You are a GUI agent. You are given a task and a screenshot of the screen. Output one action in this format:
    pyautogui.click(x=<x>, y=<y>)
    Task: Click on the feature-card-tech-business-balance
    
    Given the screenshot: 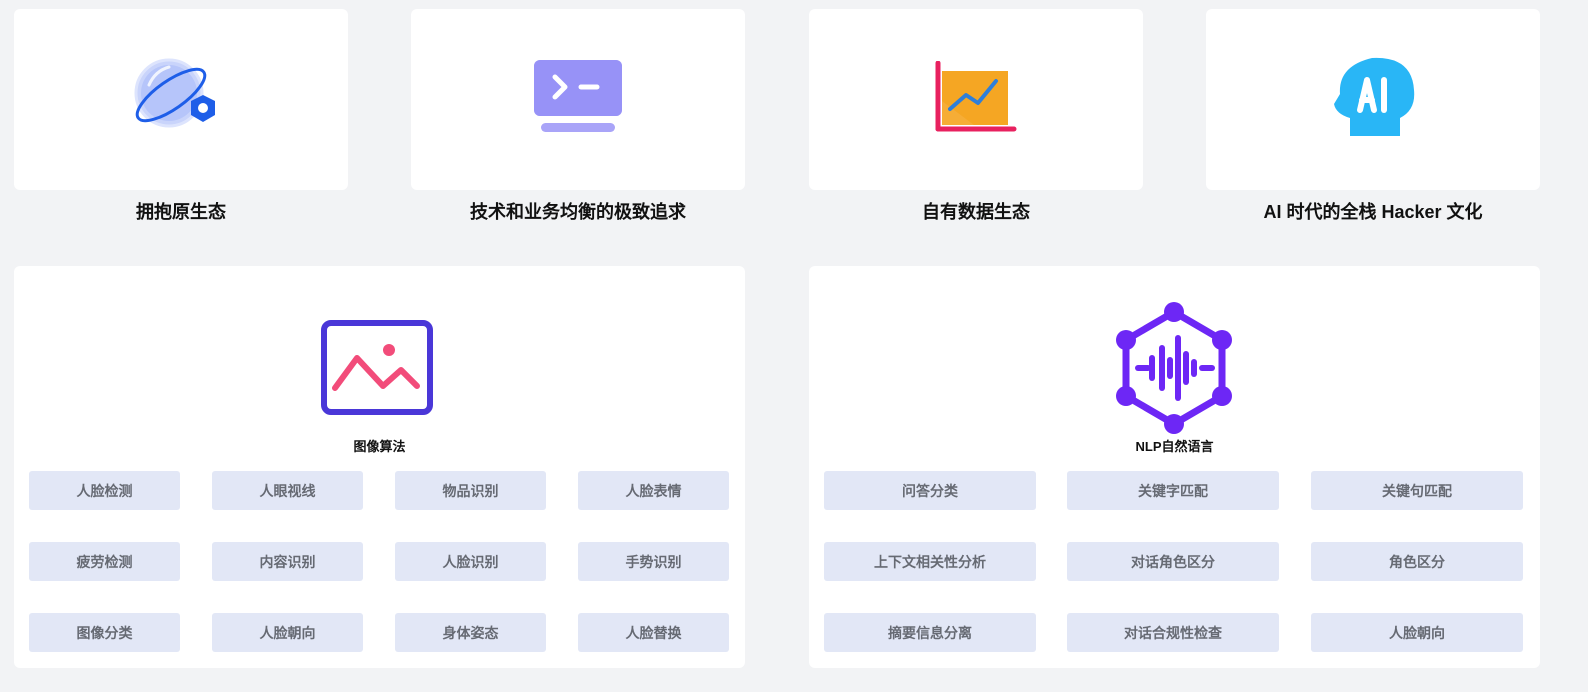 What is the action you would take?
    pyautogui.click(x=578, y=99)
    